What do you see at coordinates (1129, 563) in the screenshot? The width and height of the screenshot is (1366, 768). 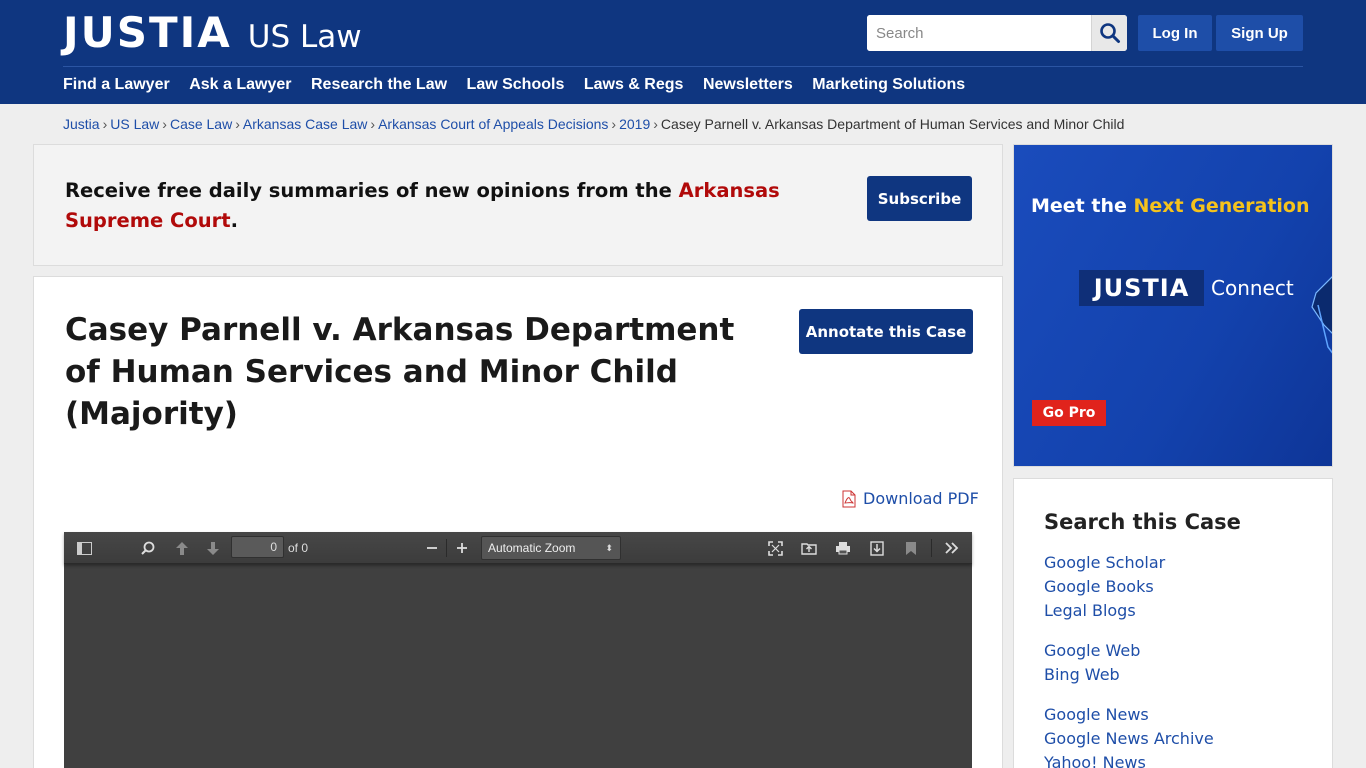 I see `search-link-google-scholar: Google Scholar` at bounding box center [1129, 563].